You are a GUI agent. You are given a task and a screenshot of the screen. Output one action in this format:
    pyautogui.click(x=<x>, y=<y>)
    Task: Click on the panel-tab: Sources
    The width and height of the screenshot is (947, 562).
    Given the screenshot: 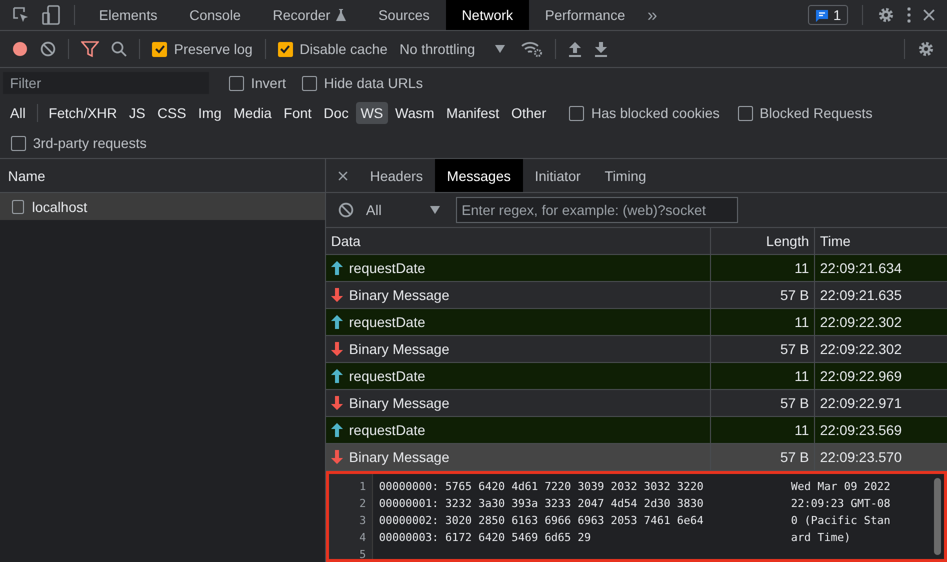 What is the action you would take?
    pyautogui.click(x=404, y=15)
    